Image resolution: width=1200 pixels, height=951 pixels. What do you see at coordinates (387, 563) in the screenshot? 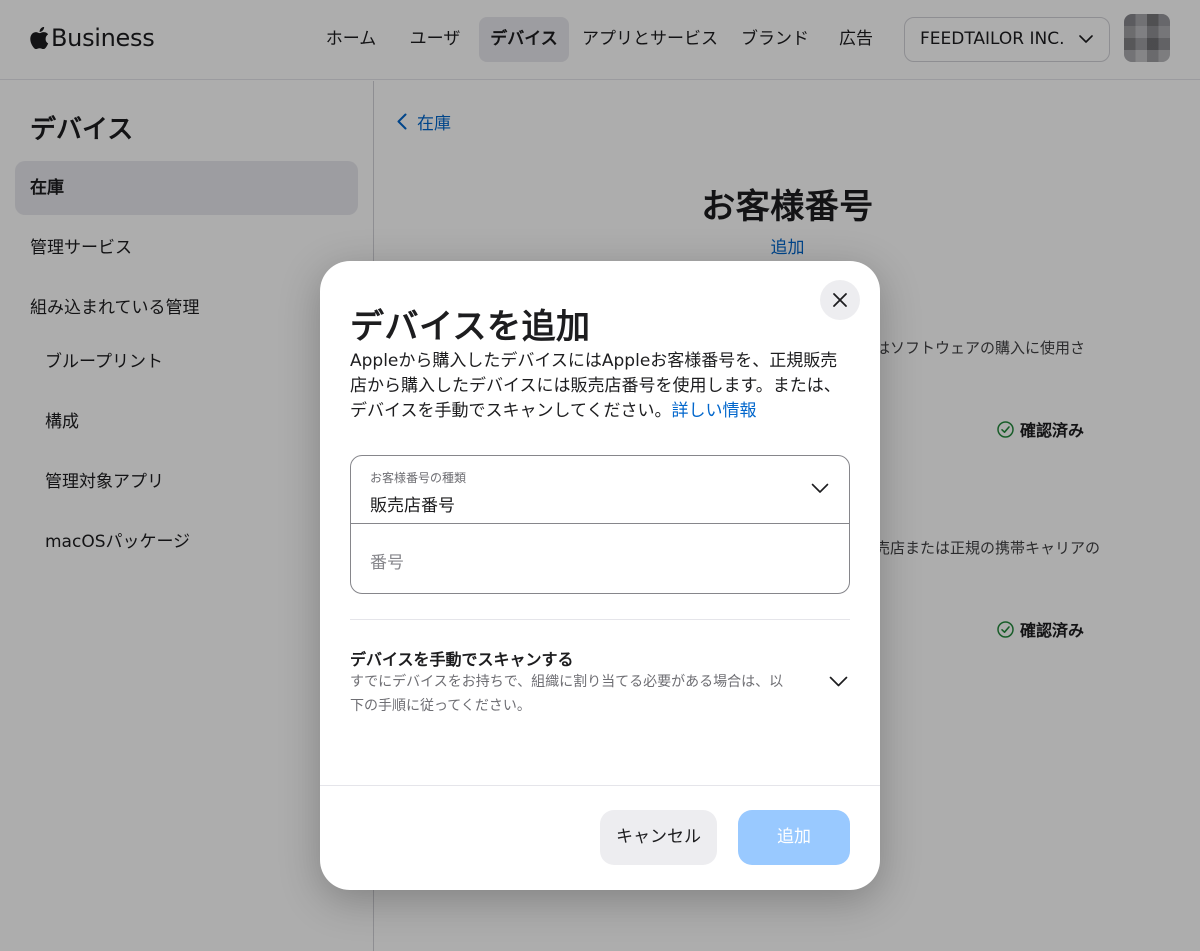
I see `number-input-placeholder: 番号` at bounding box center [387, 563].